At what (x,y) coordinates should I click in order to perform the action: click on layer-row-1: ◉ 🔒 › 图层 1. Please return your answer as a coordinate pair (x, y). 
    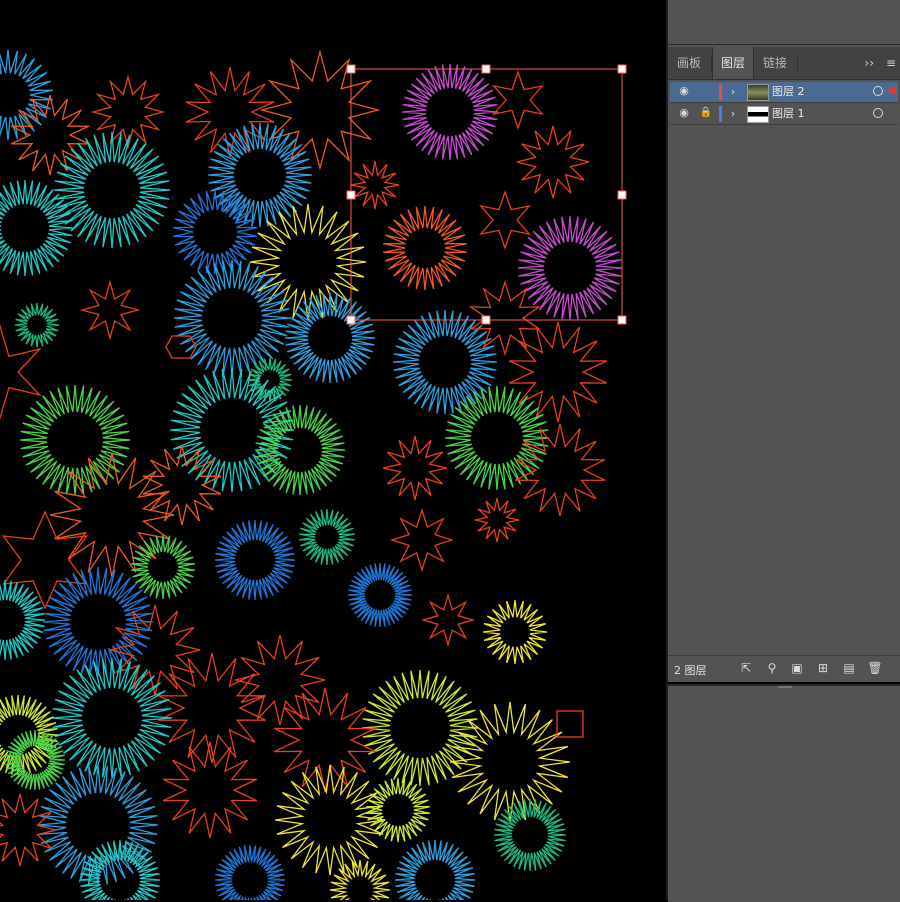
    Looking at the image, I should click on (784, 114).